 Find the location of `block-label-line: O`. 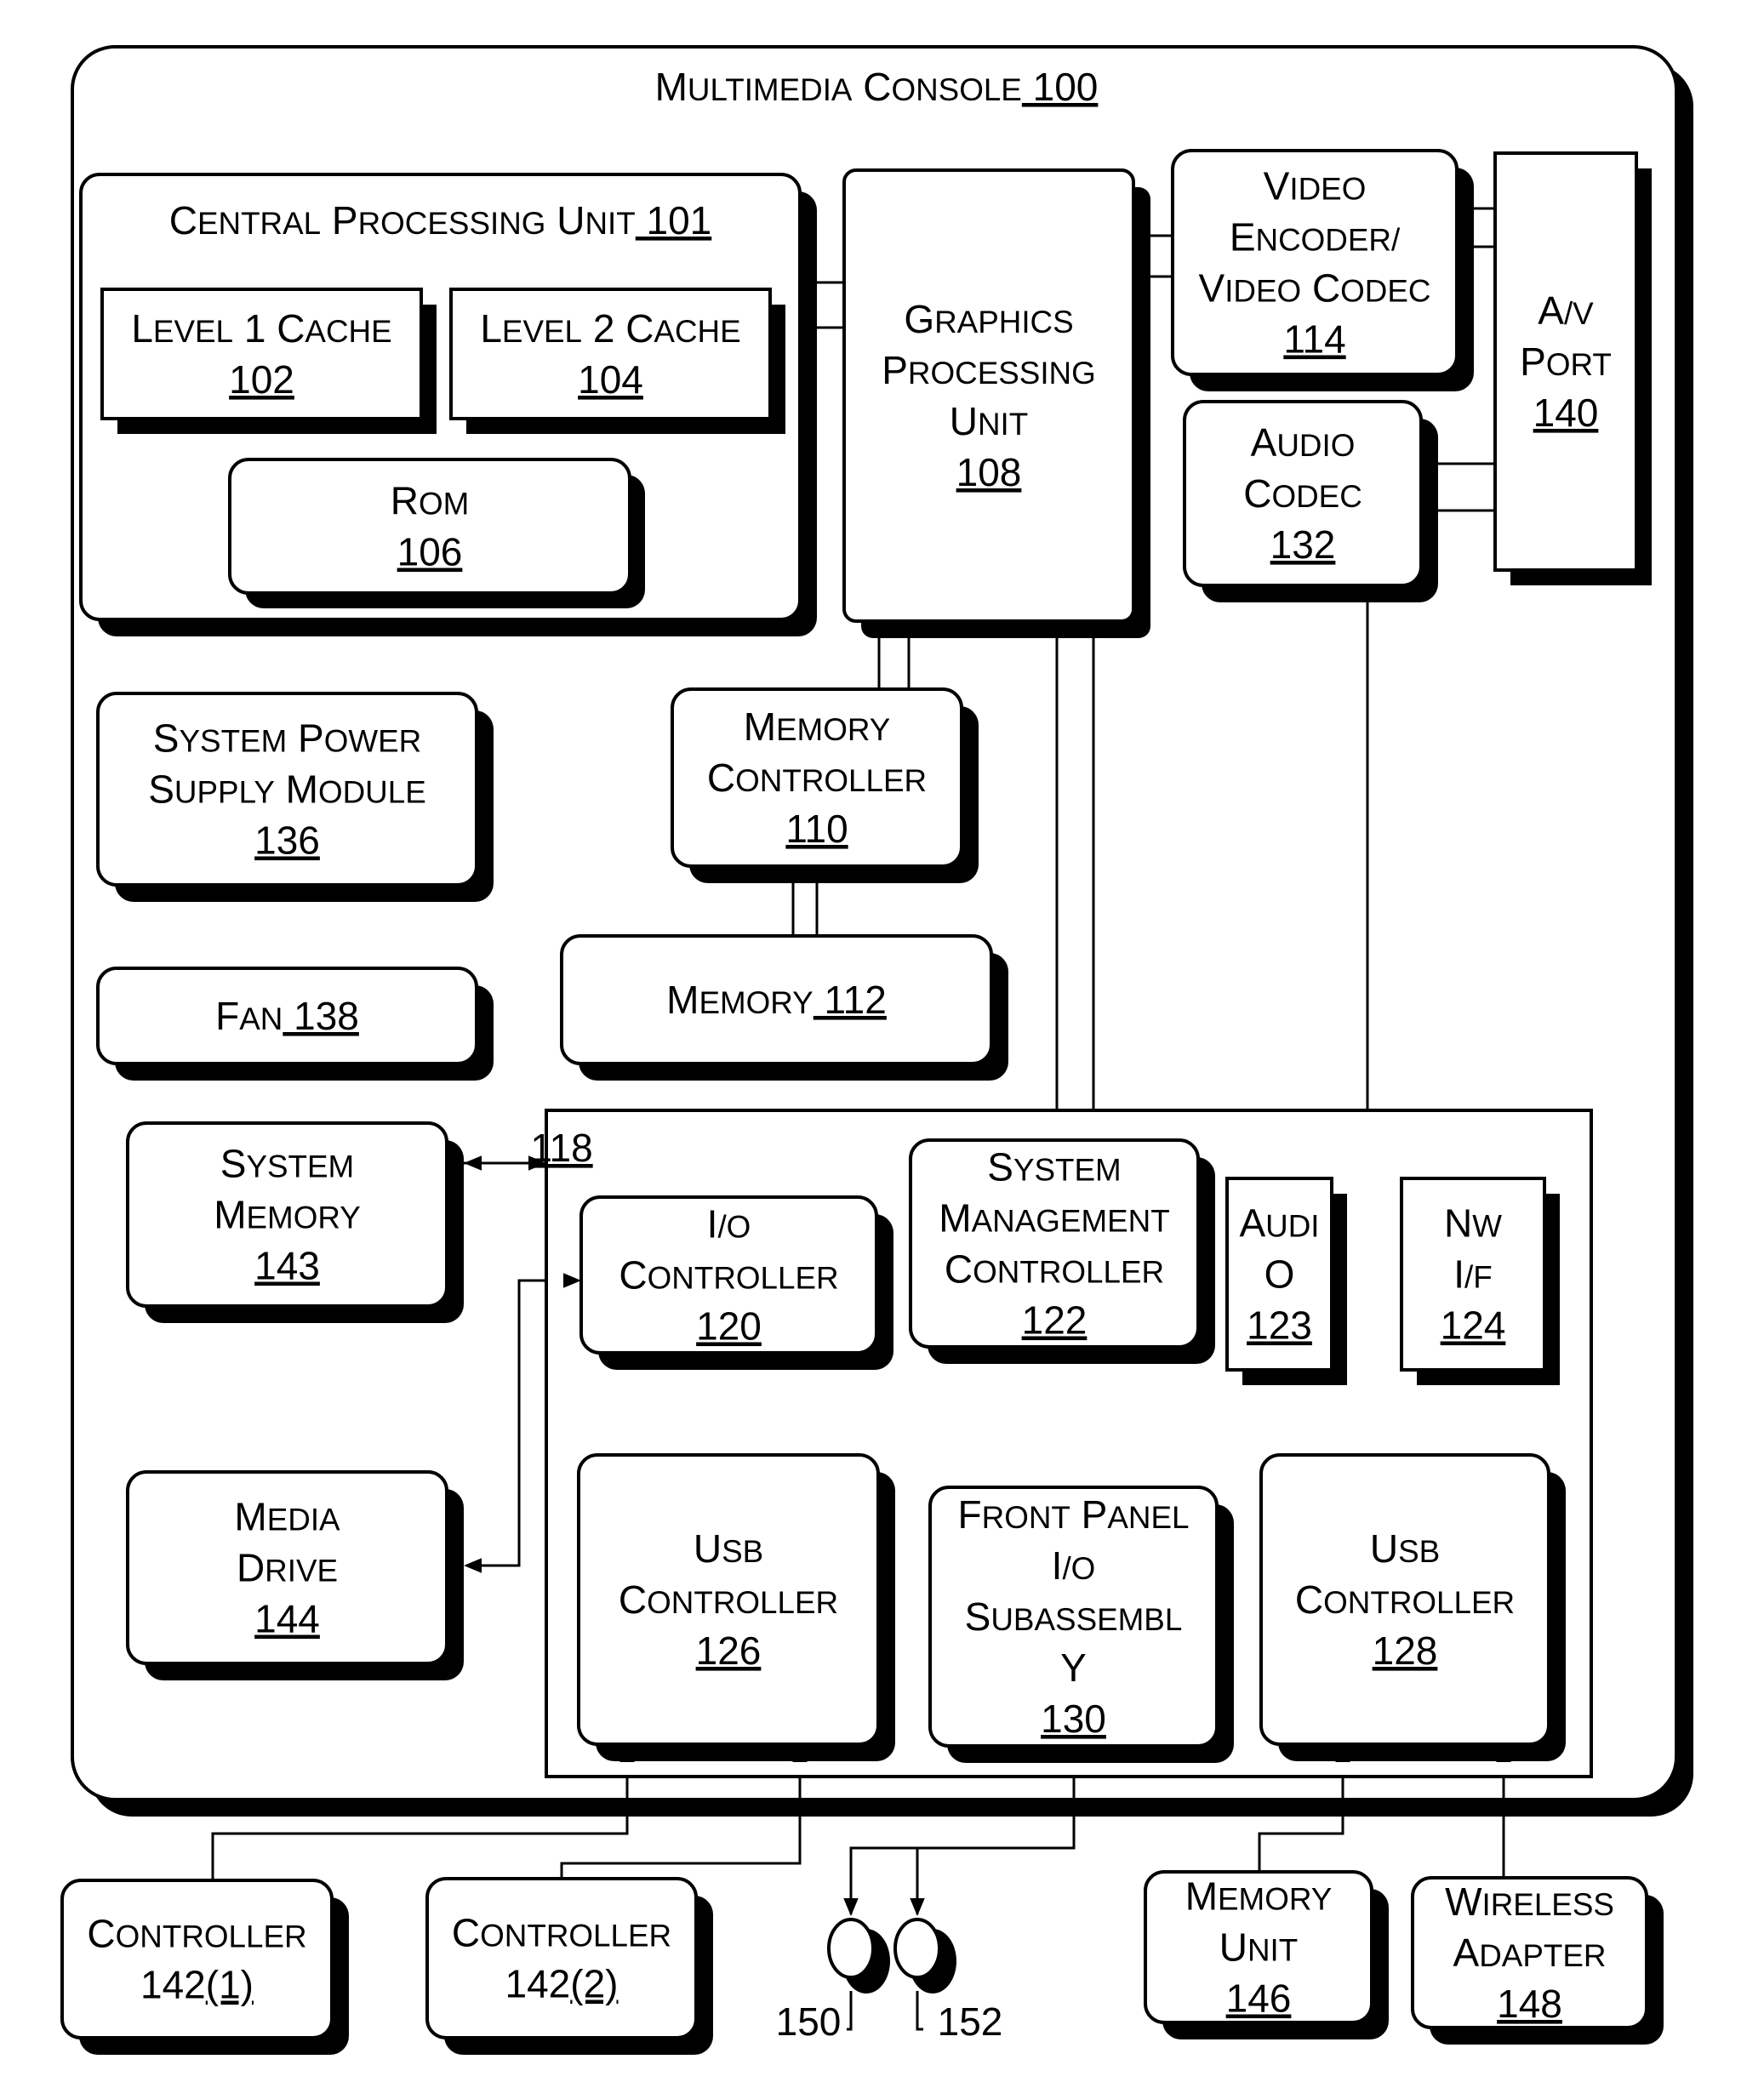

block-label-line: O is located at coordinates (1279, 1274).